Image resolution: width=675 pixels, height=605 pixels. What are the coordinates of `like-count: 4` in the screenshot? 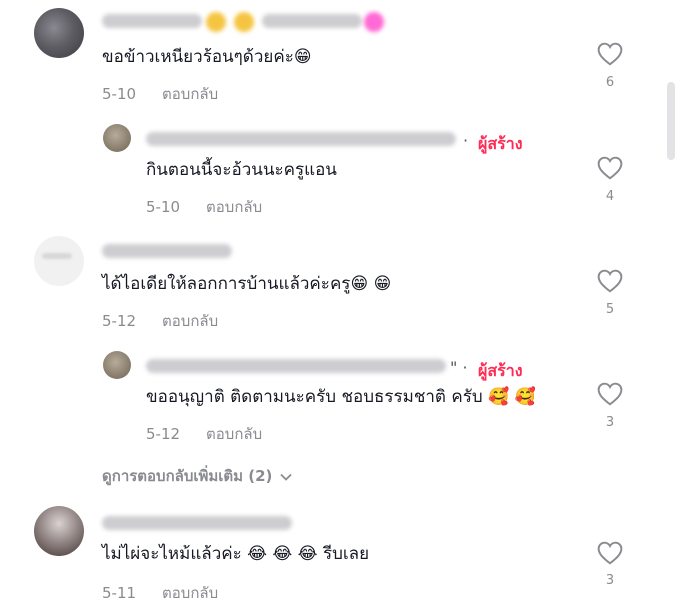 It's located at (610, 196).